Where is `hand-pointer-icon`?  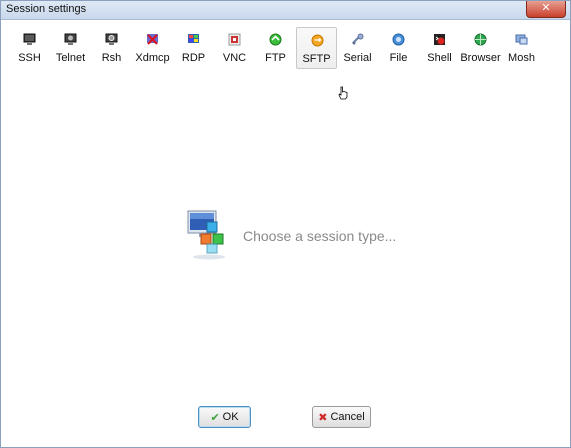 hand-pointer-icon is located at coordinates (343, 93).